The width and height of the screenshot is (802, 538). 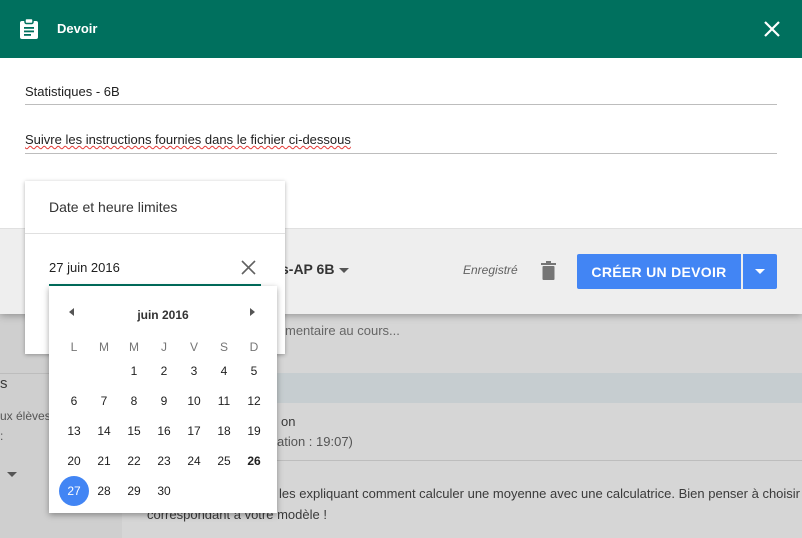 What do you see at coordinates (74, 401) in the screenshot?
I see `calendar-day: 6` at bounding box center [74, 401].